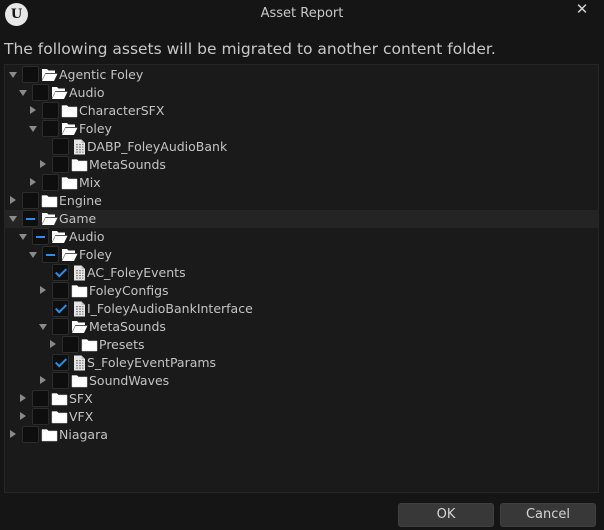 This screenshot has height=530, width=604. I want to click on tree-row-label: Presets, so click(122, 344).